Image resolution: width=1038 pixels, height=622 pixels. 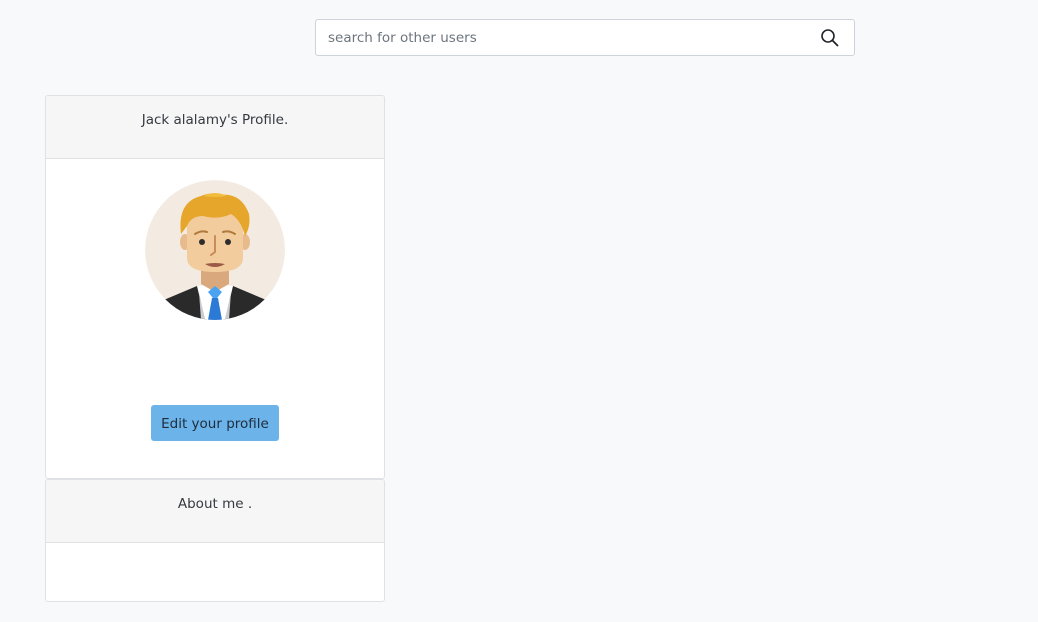 I want to click on edit-profile-button: Edit your profile, so click(x=215, y=423).